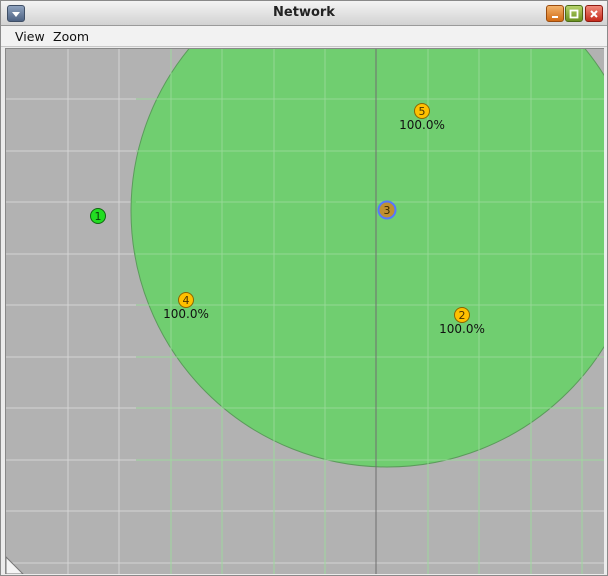 This screenshot has width=608, height=576. I want to click on node-2-percent: 100.0%, so click(462, 329).